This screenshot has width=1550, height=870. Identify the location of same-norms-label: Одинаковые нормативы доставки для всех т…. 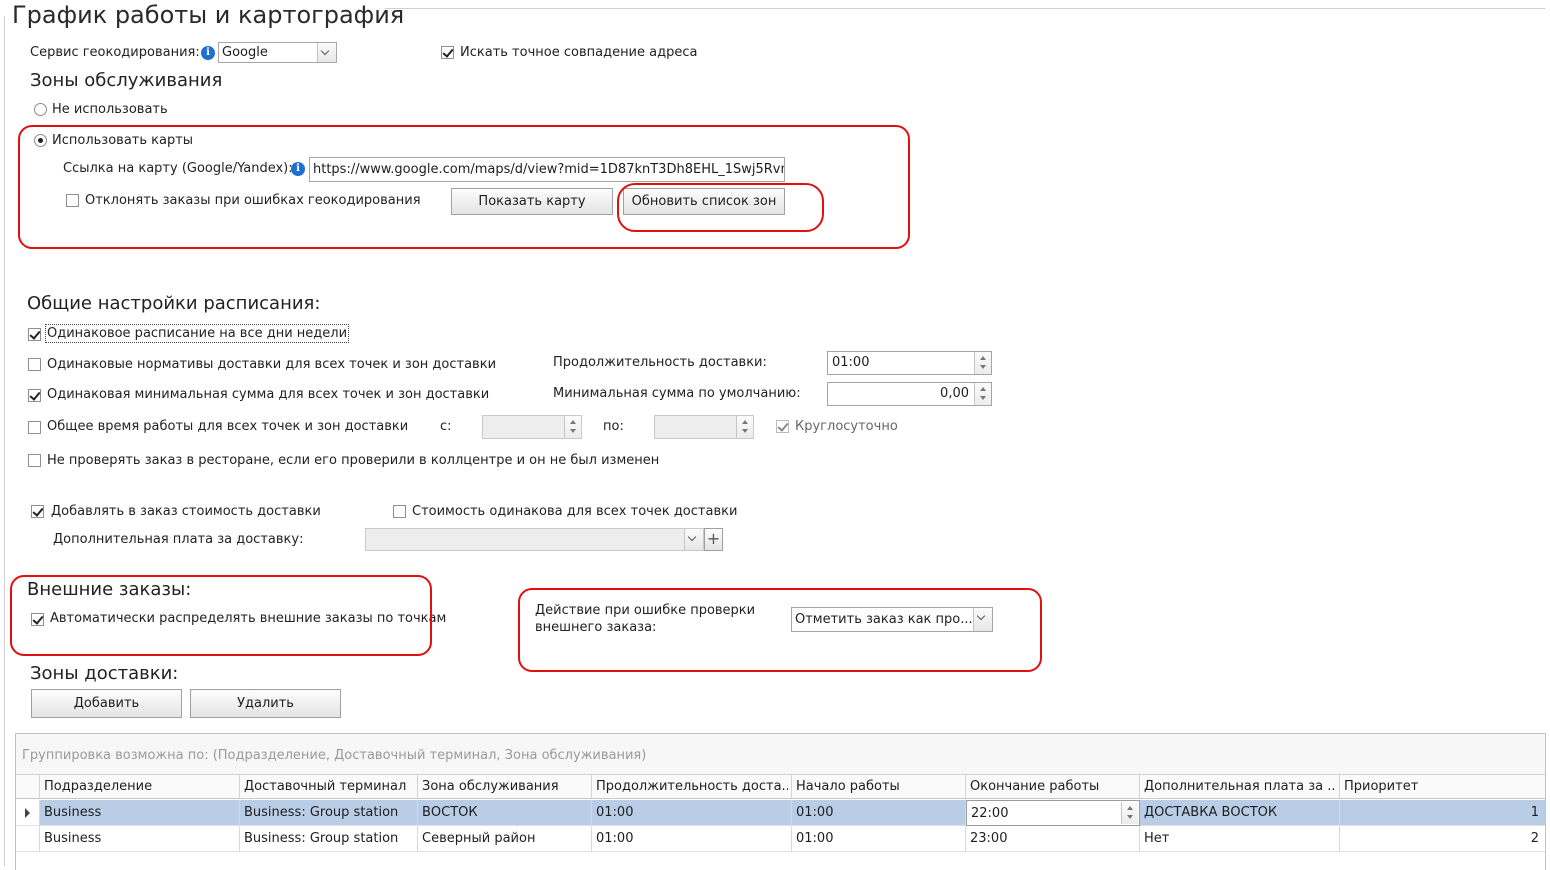
(272, 364).